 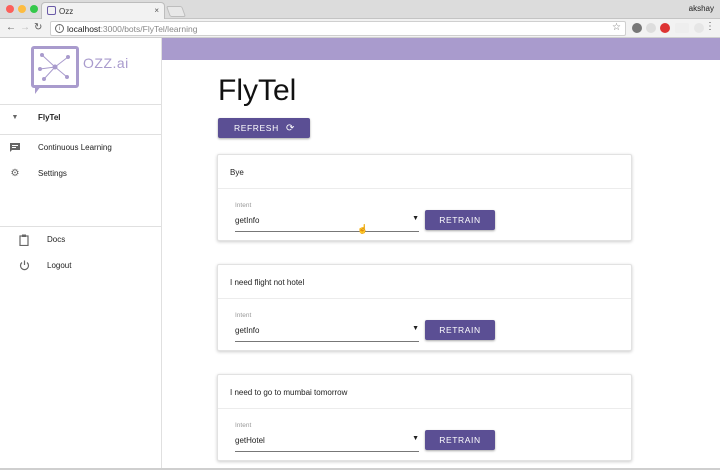 What do you see at coordinates (66, 11) in the screenshot?
I see `tab-title: Ozz` at bounding box center [66, 11].